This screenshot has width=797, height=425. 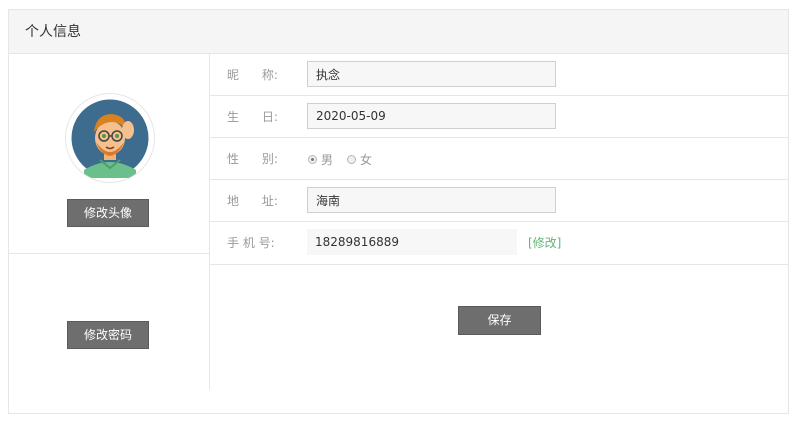 I want to click on avatar, so click(x=110, y=138).